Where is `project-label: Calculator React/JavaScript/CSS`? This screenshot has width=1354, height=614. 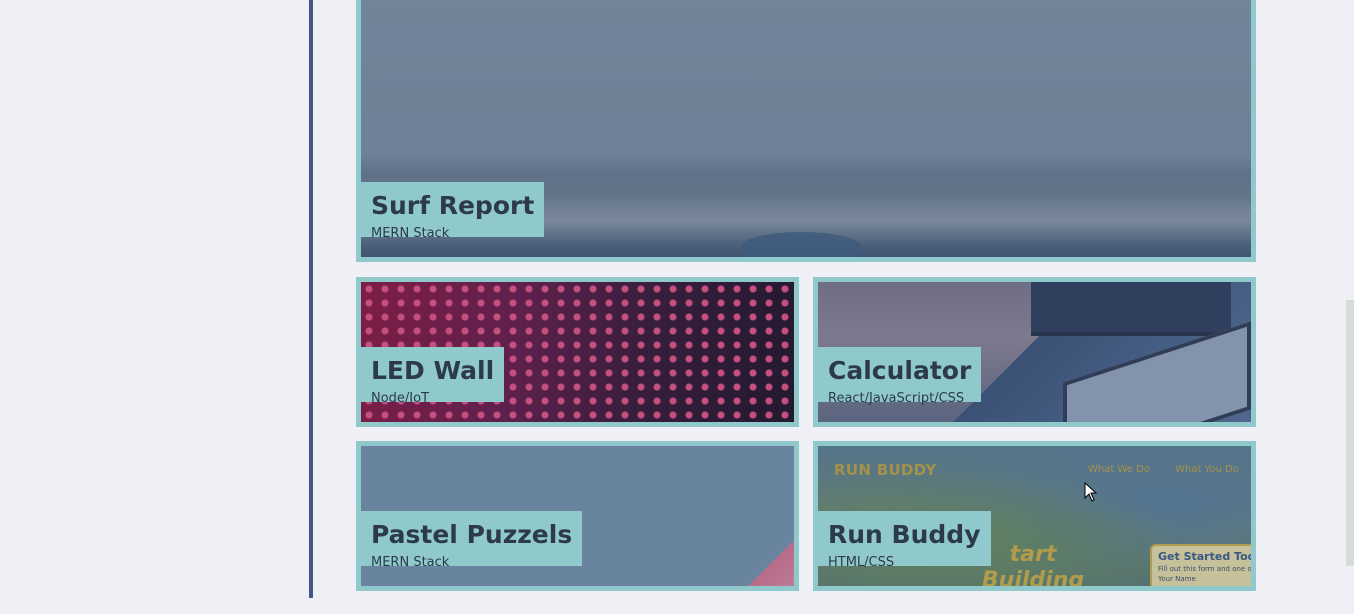
project-label: Calculator React/JavaScript/CSS is located at coordinates (900, 376).